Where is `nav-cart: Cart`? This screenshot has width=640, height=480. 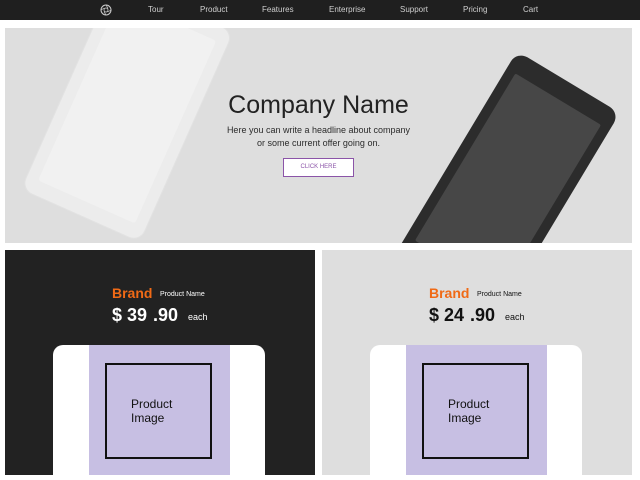 nav-cart: Cart is located at coordinates (530, 10).